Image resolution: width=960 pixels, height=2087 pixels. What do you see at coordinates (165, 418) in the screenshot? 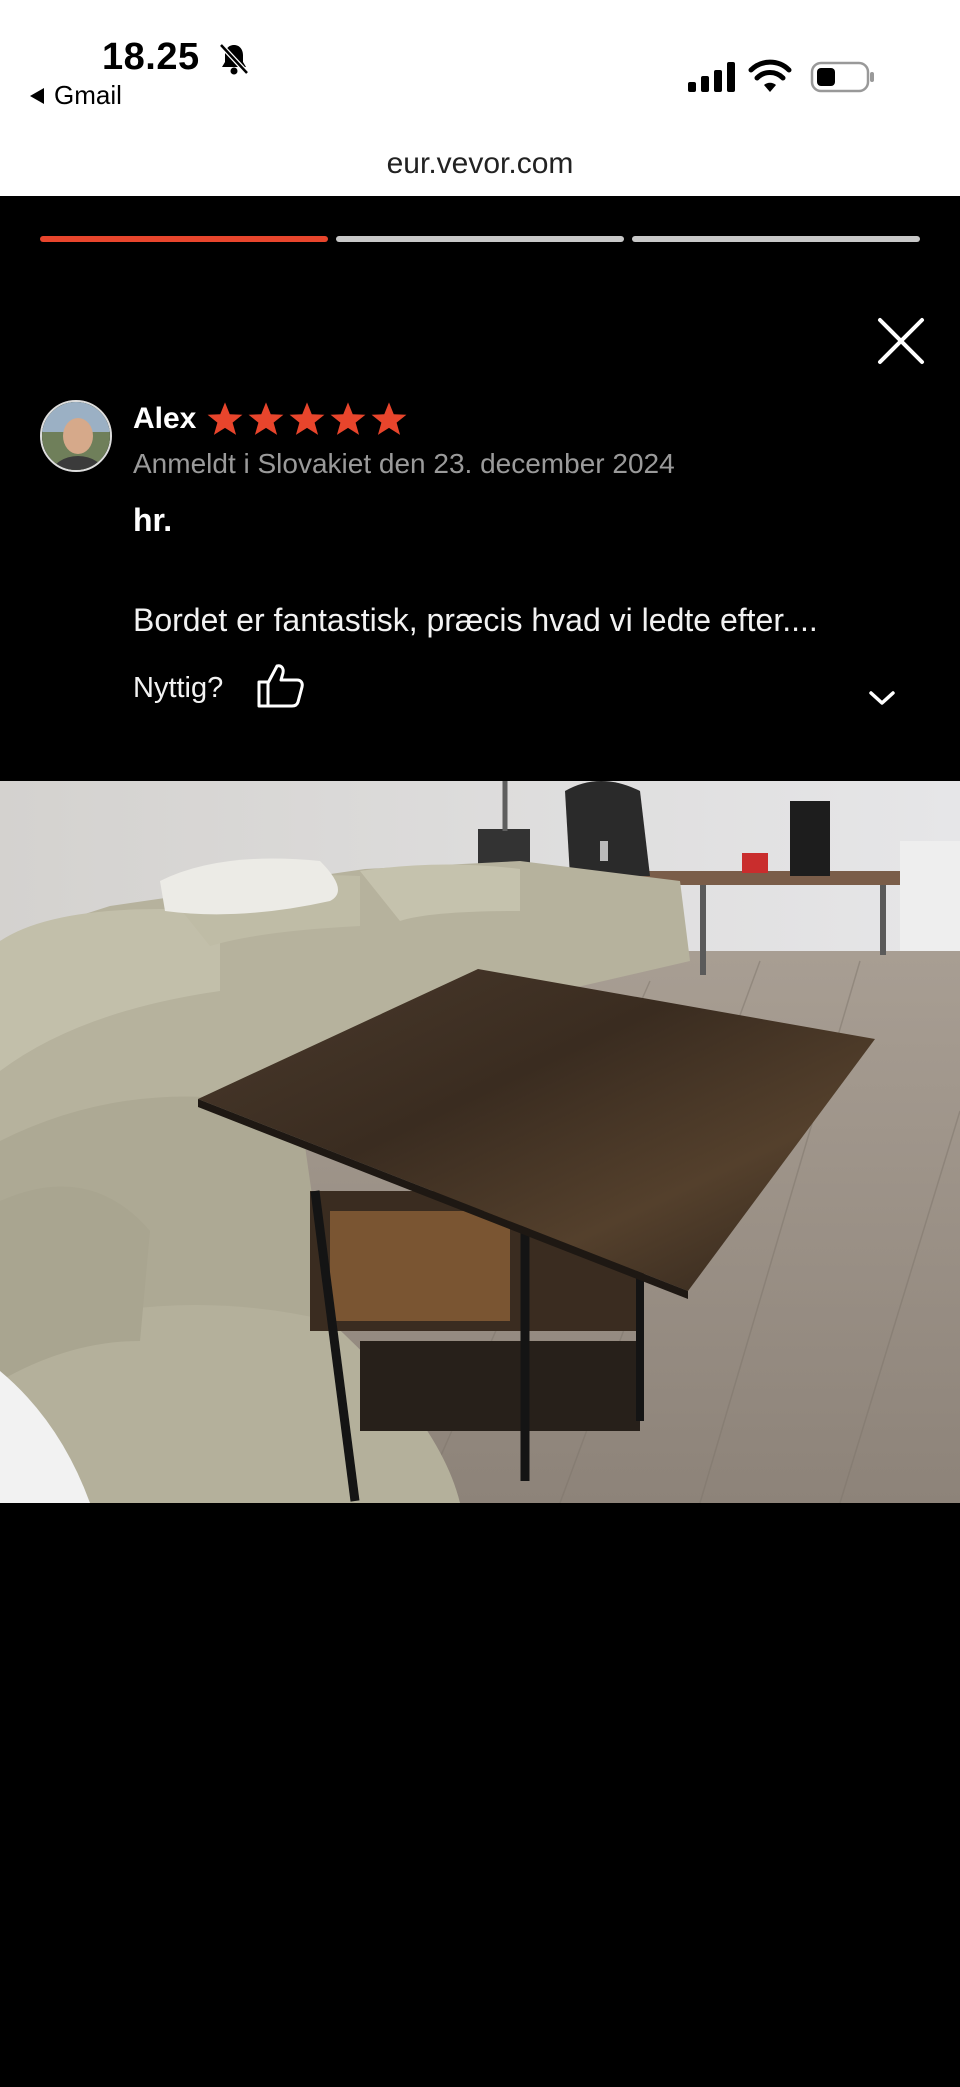
I see `reviewer-name: Alex` at bounding box center [165, 418].